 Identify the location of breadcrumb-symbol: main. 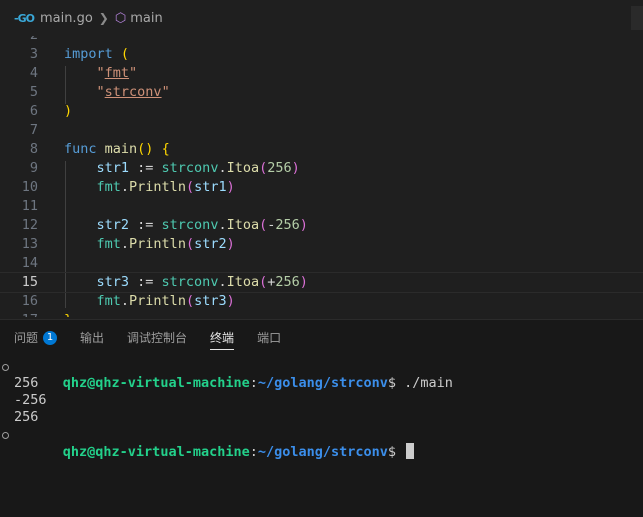
(146, 18).